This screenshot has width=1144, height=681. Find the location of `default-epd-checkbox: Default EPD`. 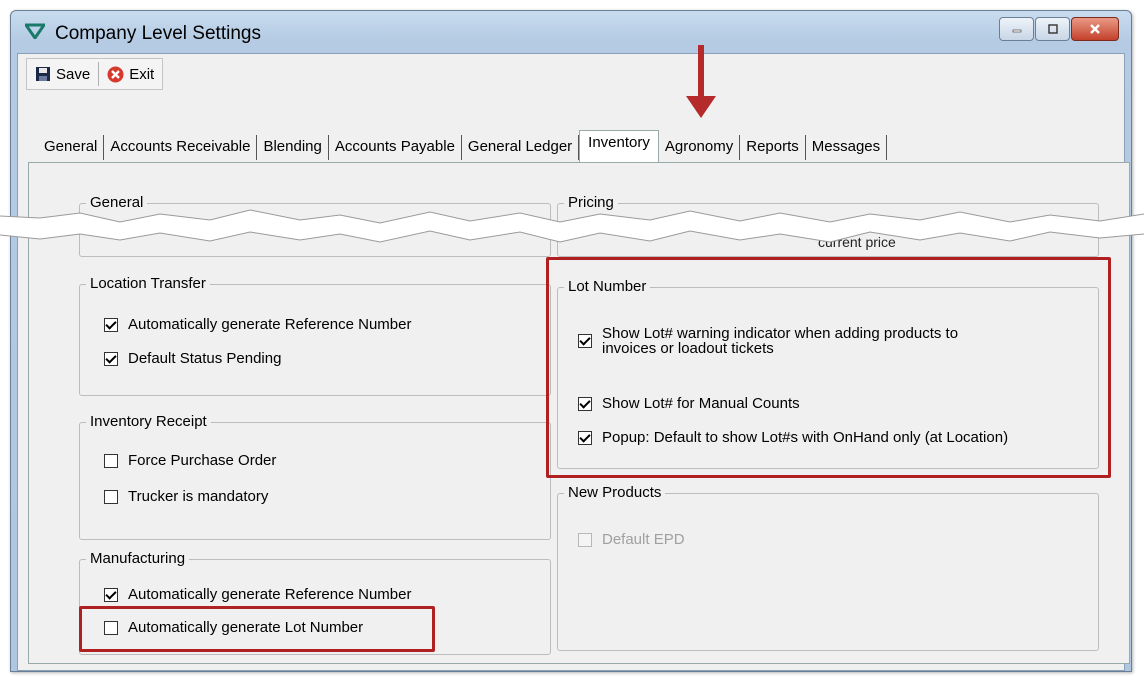

default-epd-checkbox: Default EPD is located at coordinates (631, 539).